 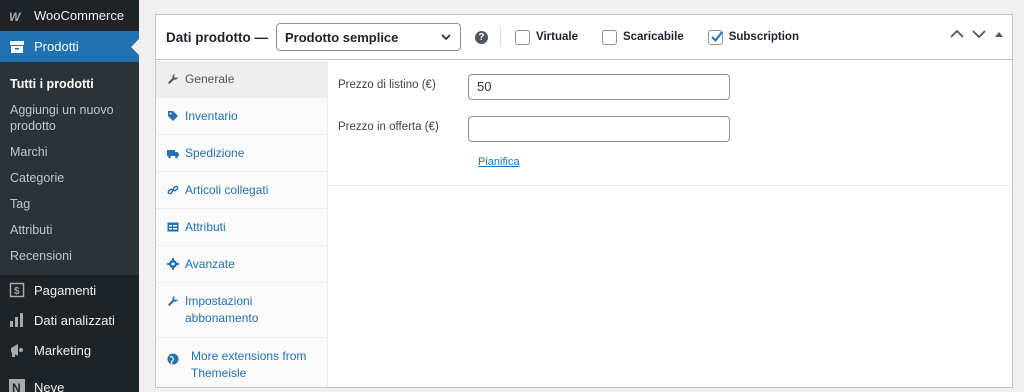 I want to click on regular-price-input: 50, so click(x=599, y=87).